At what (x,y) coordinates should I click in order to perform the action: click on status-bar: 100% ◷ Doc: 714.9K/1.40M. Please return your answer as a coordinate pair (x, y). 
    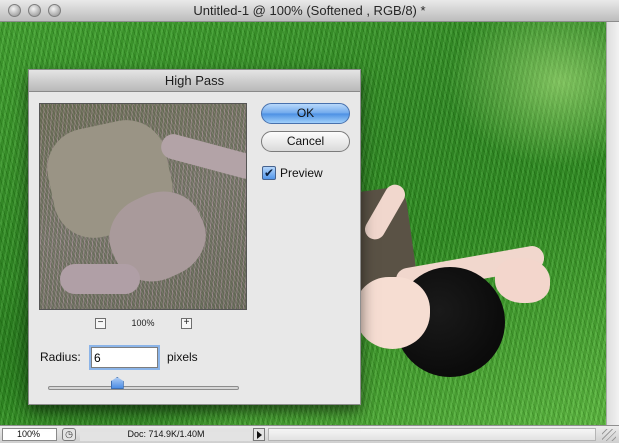
    Looking at the image, I should click on (309, 434).